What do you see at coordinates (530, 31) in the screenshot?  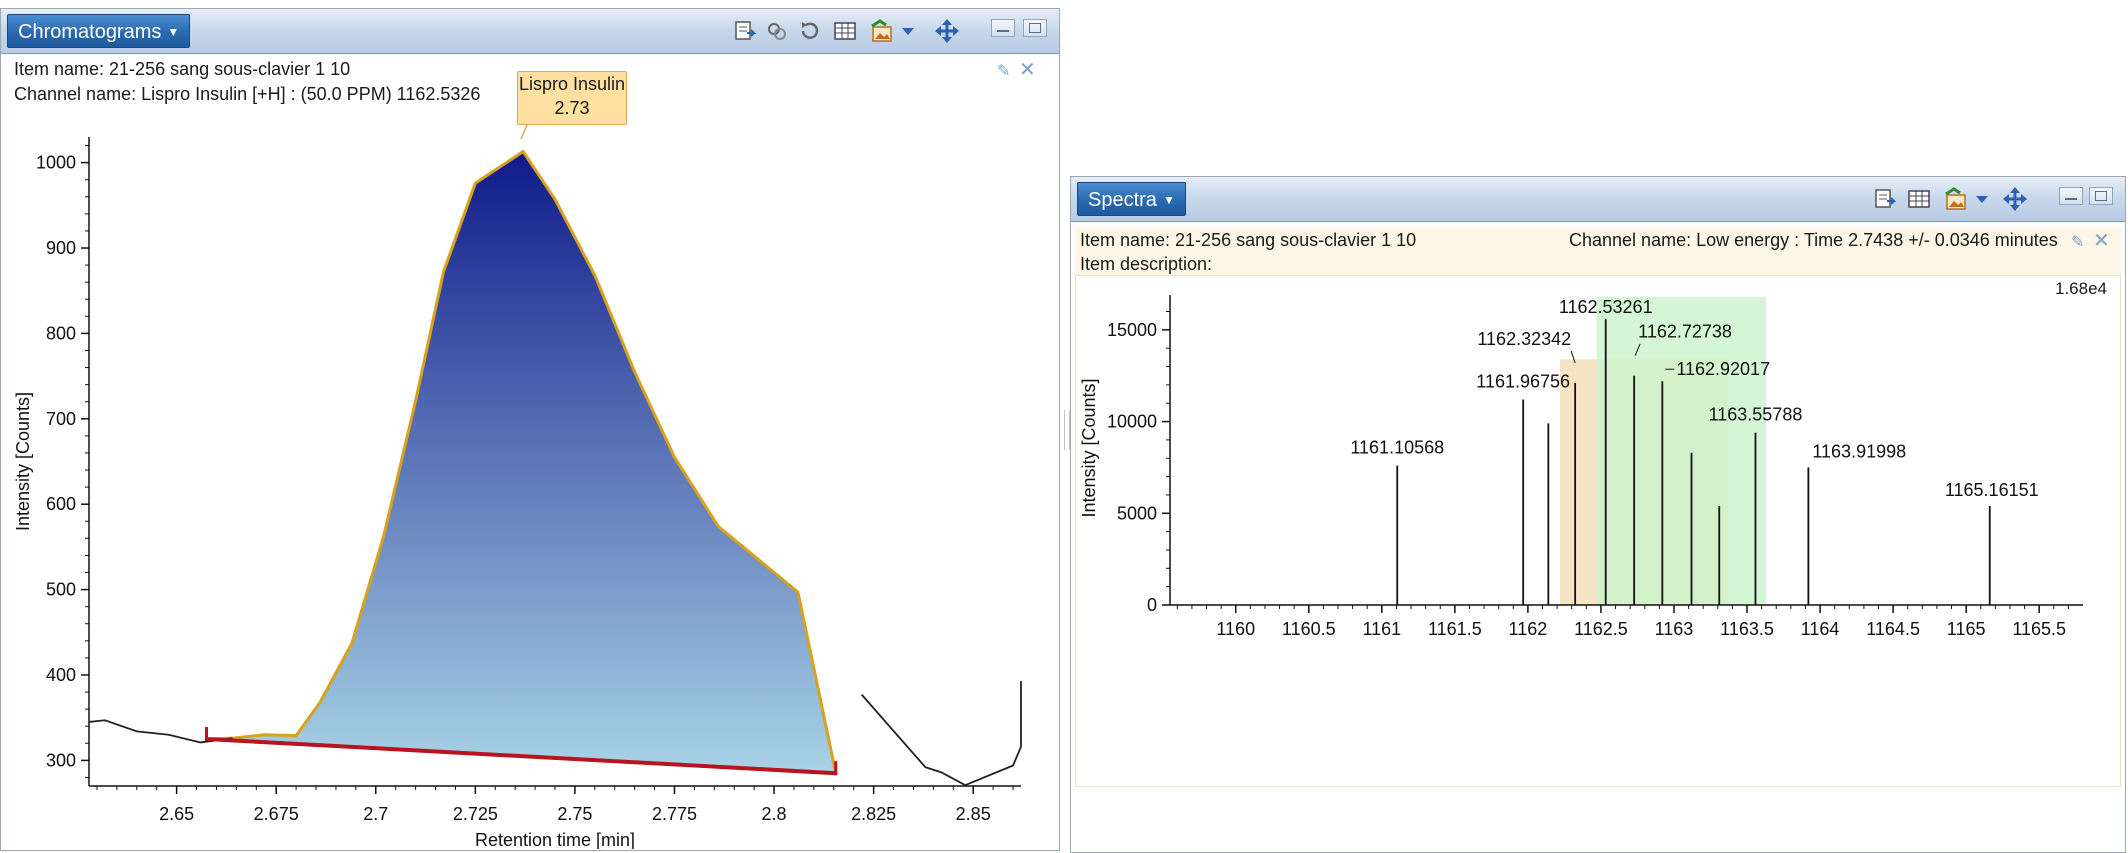 I see `chromatograms-titlebar: Chromatograms ▼` at bounding box center [530, 31].